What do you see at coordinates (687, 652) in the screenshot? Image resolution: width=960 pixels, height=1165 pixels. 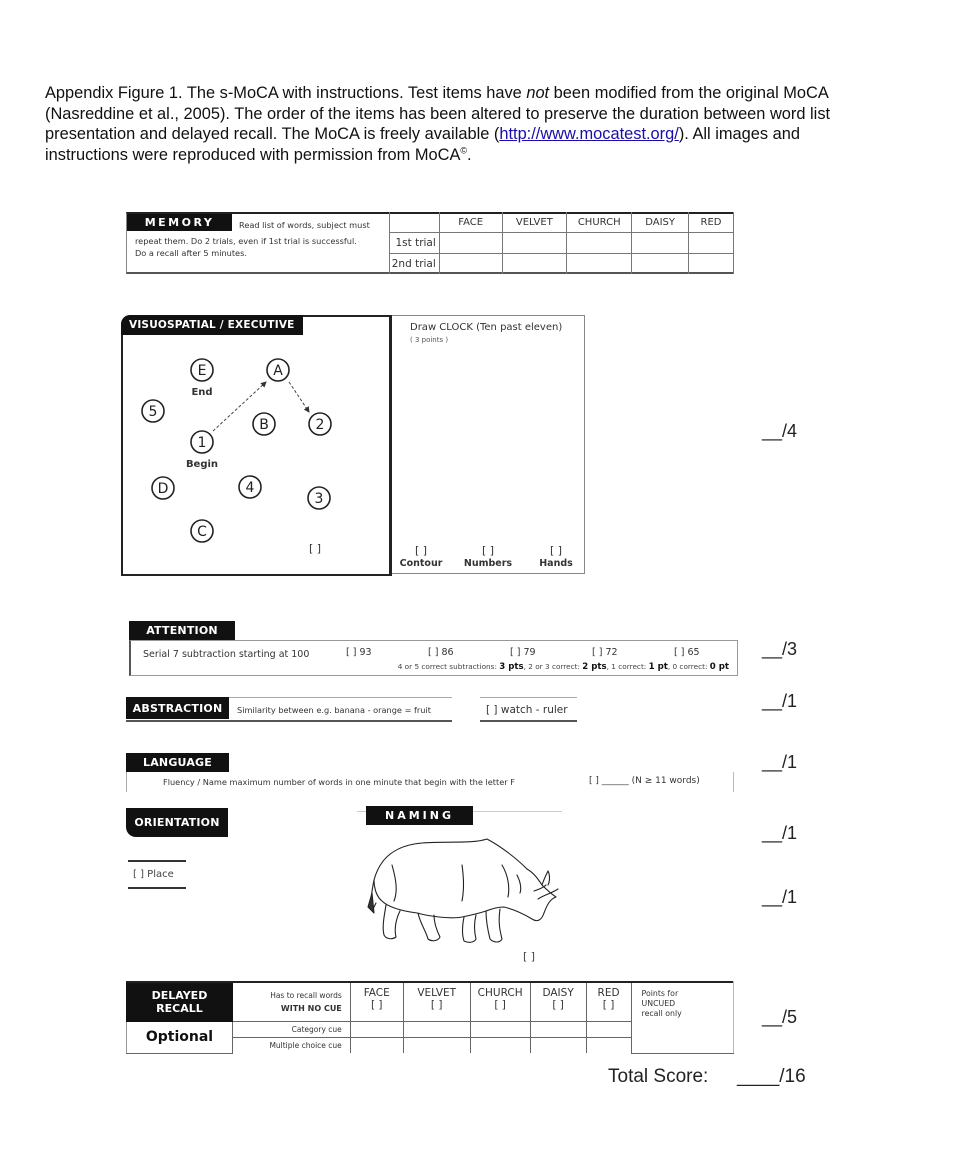 I see `subtraction-item: [ ] 65` at bounding box center [687, 652].